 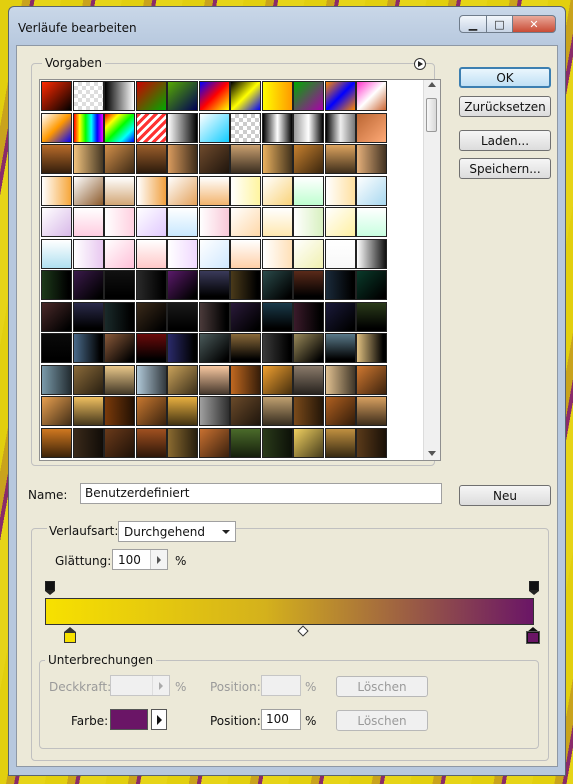 What do you see at coordinates (281, 685) in the screenshot?
I see `opacity-position-input` at bounding box center [281, 685].